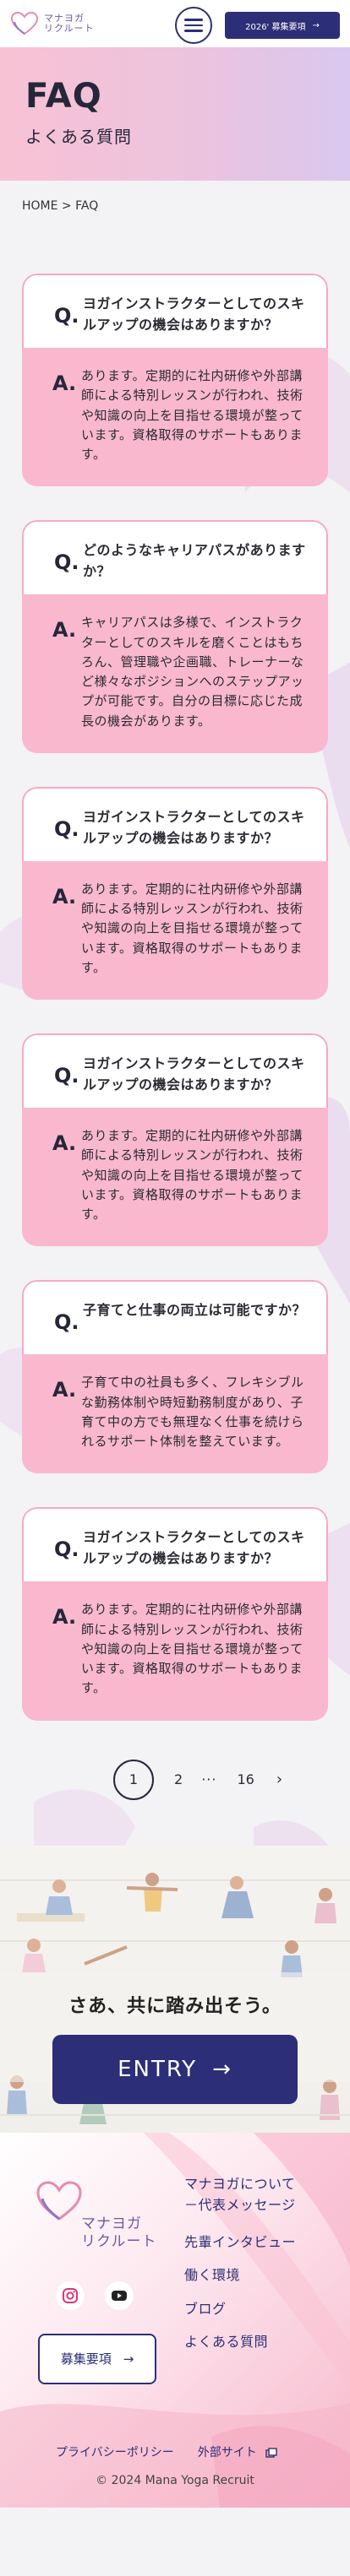 This screenshot has height=2576, width=350. I want to click on page-title: FAQ, so click(63, 96).